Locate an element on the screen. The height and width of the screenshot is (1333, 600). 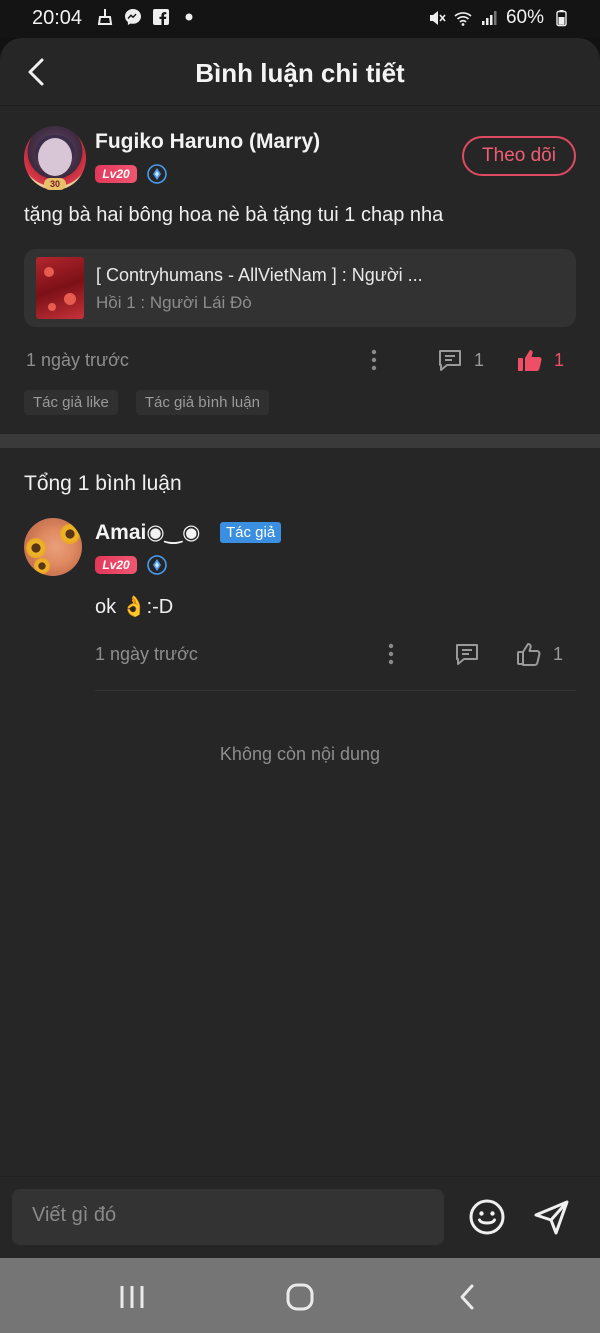
end-of-content-label: Không còn nội dung is located at coordinates (300, 754).